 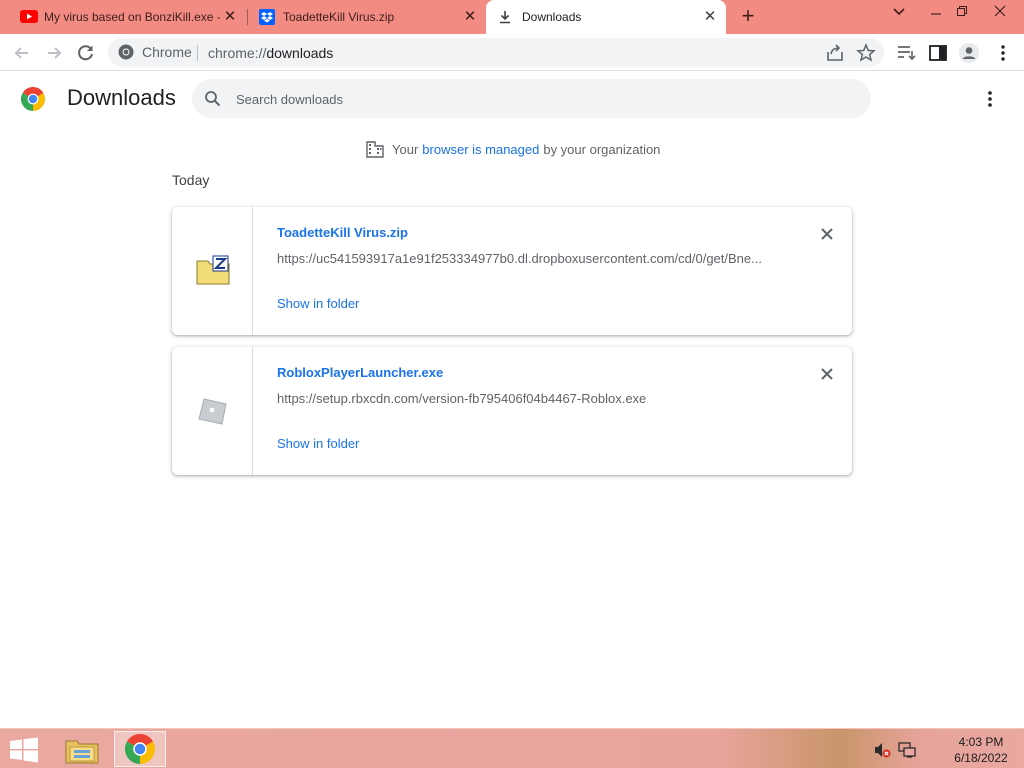 I want to click on tab-search-button, so click(x=899, y=12).